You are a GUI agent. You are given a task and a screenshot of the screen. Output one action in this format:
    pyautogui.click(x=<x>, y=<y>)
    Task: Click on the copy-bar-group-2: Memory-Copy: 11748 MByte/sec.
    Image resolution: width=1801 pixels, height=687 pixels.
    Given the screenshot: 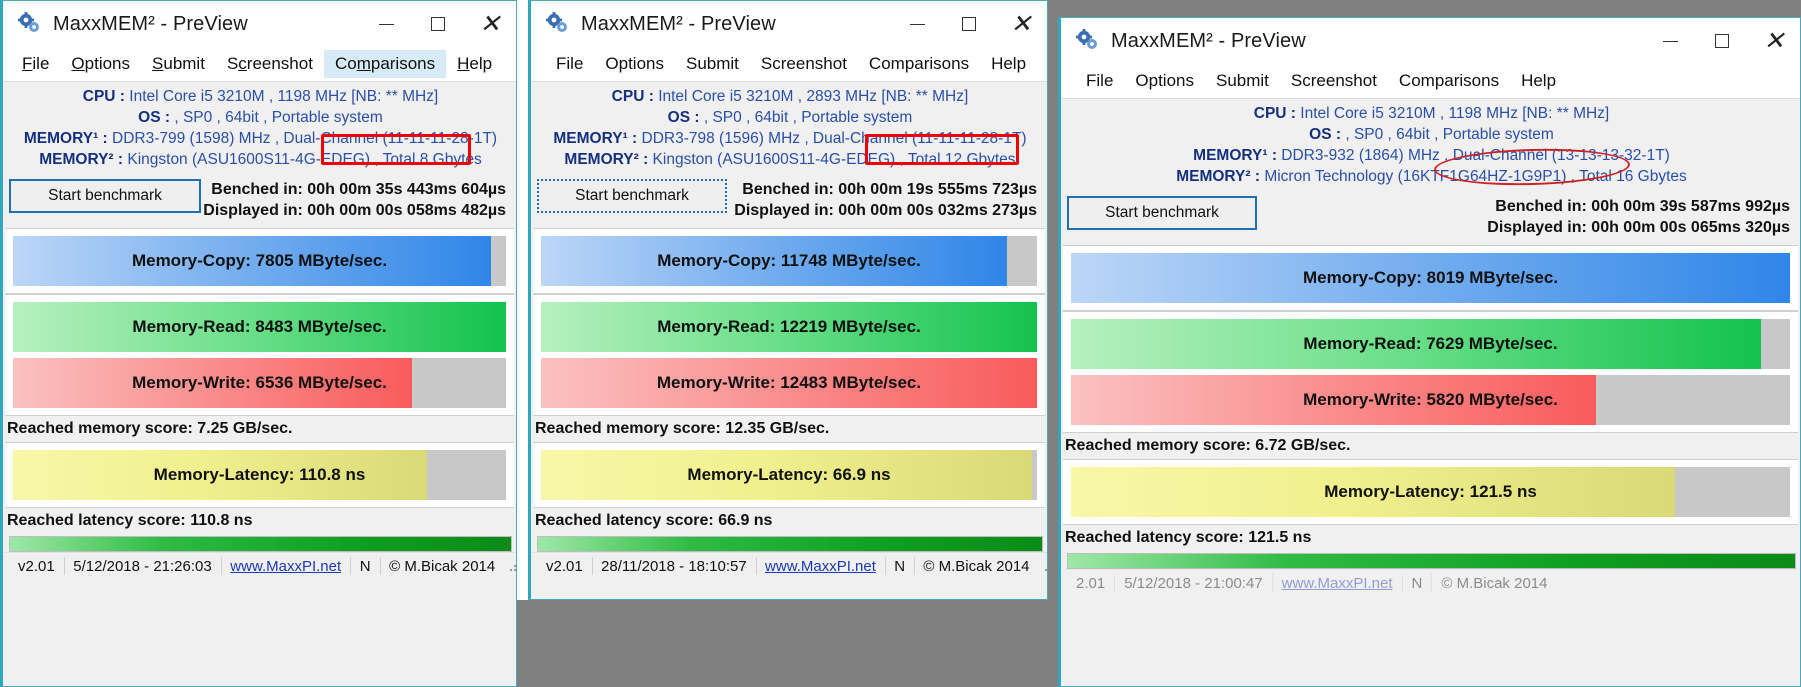 What is the action you would take?
    pyautogui.click(x=789, y=260)
    